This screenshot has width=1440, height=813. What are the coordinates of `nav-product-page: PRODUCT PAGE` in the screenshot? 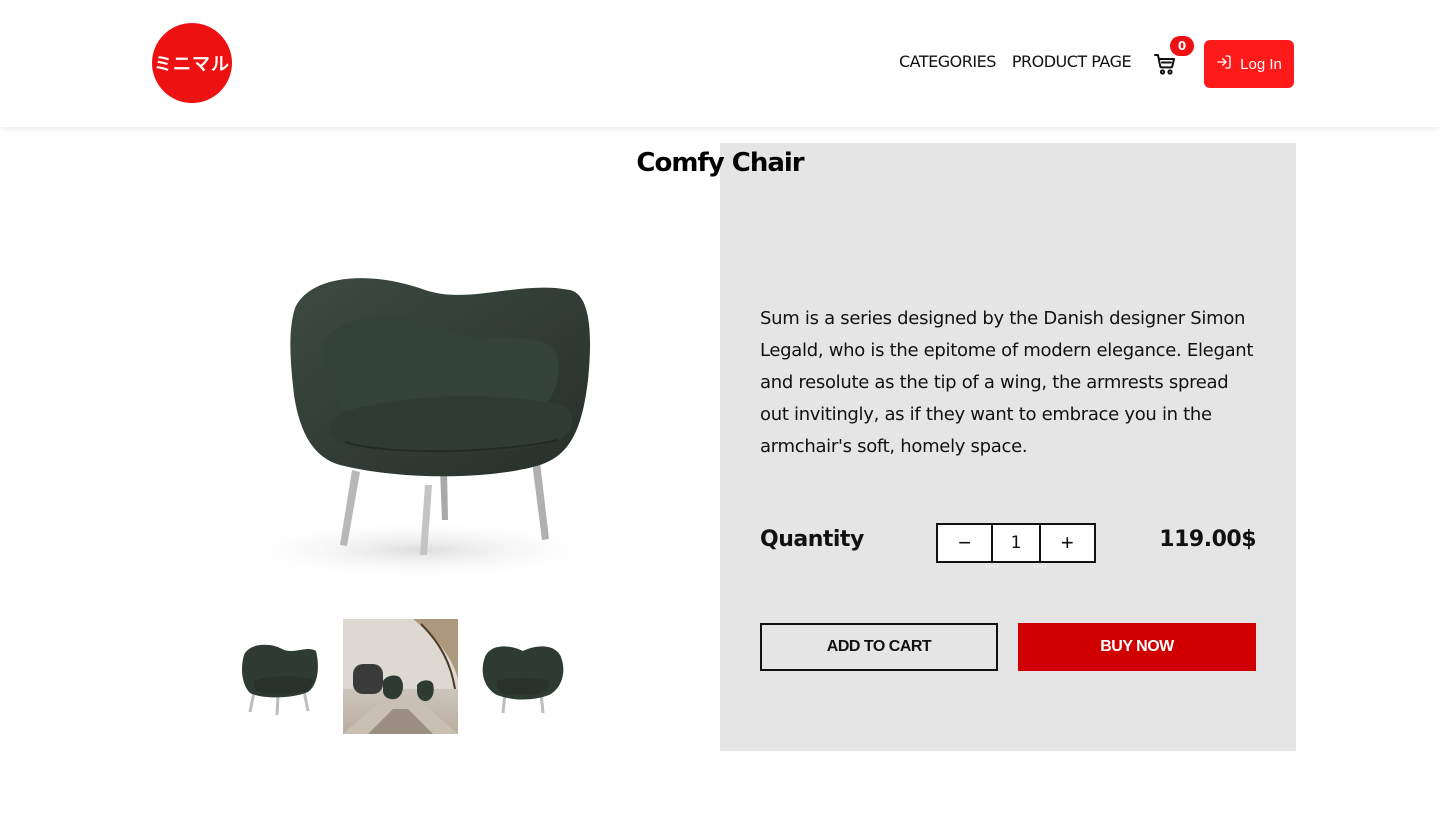 It's located at (1072, 61).